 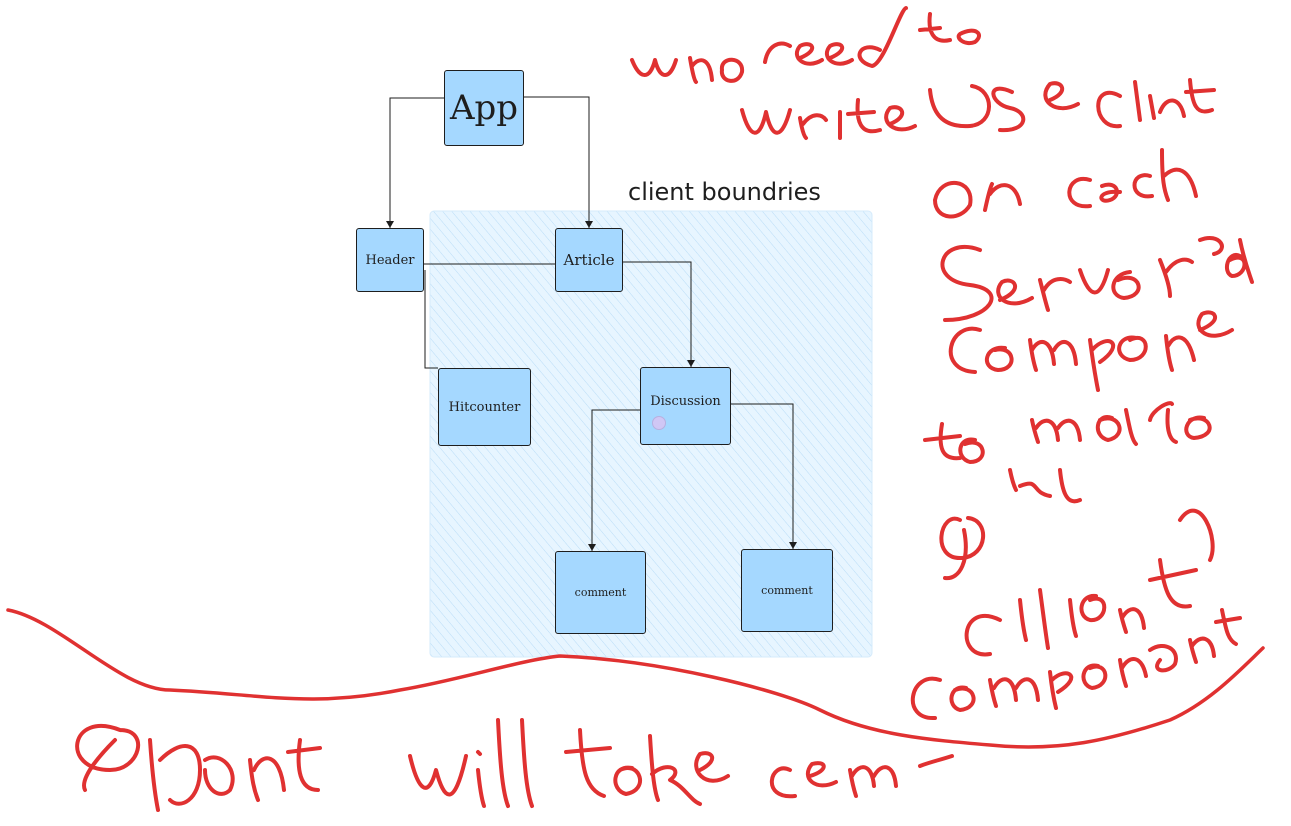 I want to click on hitcounter-node-label: Hitcounter, so click(x=484, y=407).